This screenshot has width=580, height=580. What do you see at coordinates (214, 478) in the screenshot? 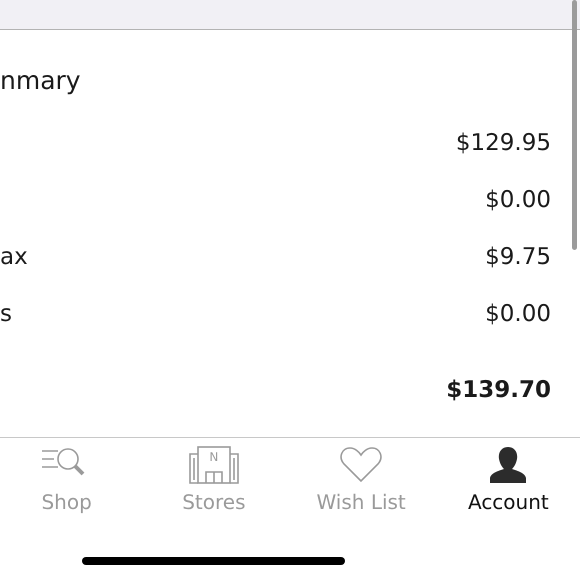
I see `tab: N Stores` at bounding box center [214, 478].